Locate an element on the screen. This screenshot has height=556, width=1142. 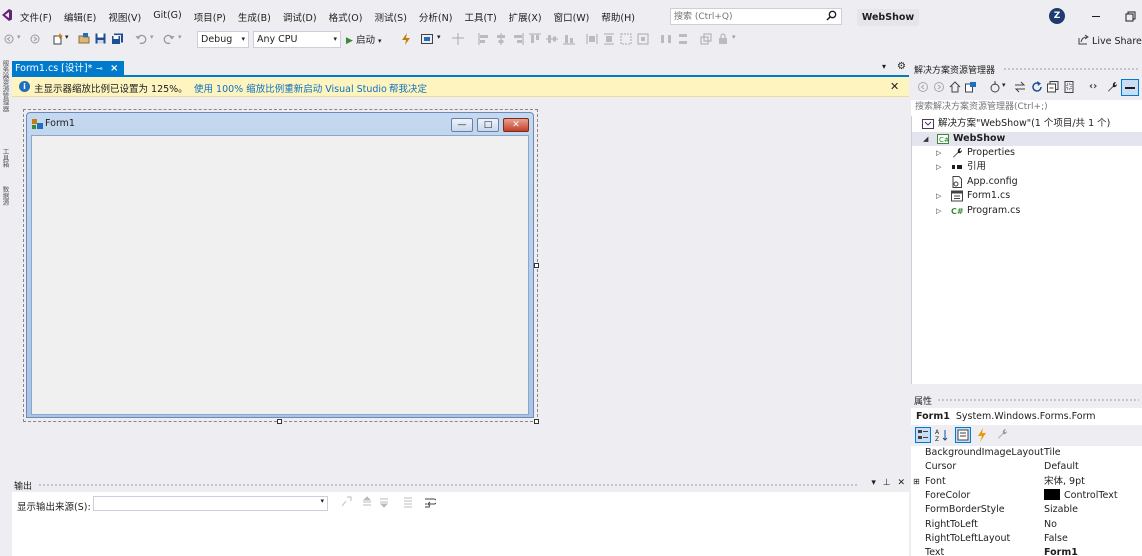
align-rights-icon is located at coordinates (518, 39).